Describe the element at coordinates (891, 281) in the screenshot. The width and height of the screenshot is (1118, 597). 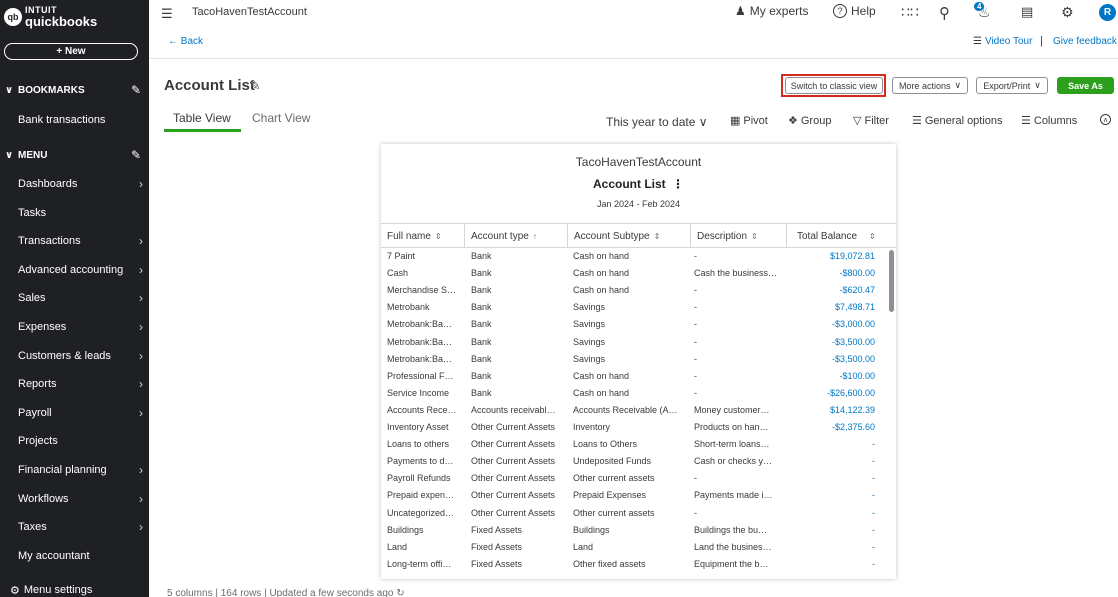
I see `table-scrollbar` at that location.